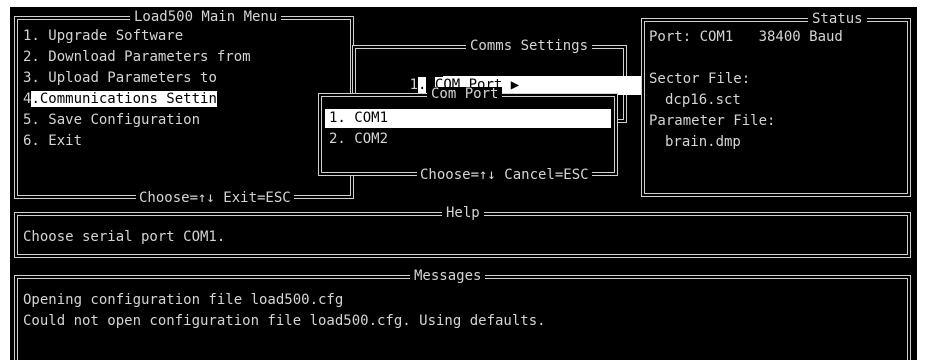 The image size is (927, 361). Describe the element at coordinates (120, 78) in the screenshot. I see `menu-item-upload-parameters: 3. Upload Parameters to` at that location.